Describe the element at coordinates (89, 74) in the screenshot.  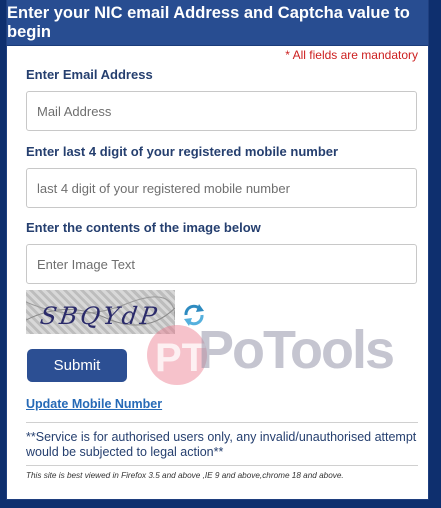
I see `email-label: Enter Email Address` at that location.